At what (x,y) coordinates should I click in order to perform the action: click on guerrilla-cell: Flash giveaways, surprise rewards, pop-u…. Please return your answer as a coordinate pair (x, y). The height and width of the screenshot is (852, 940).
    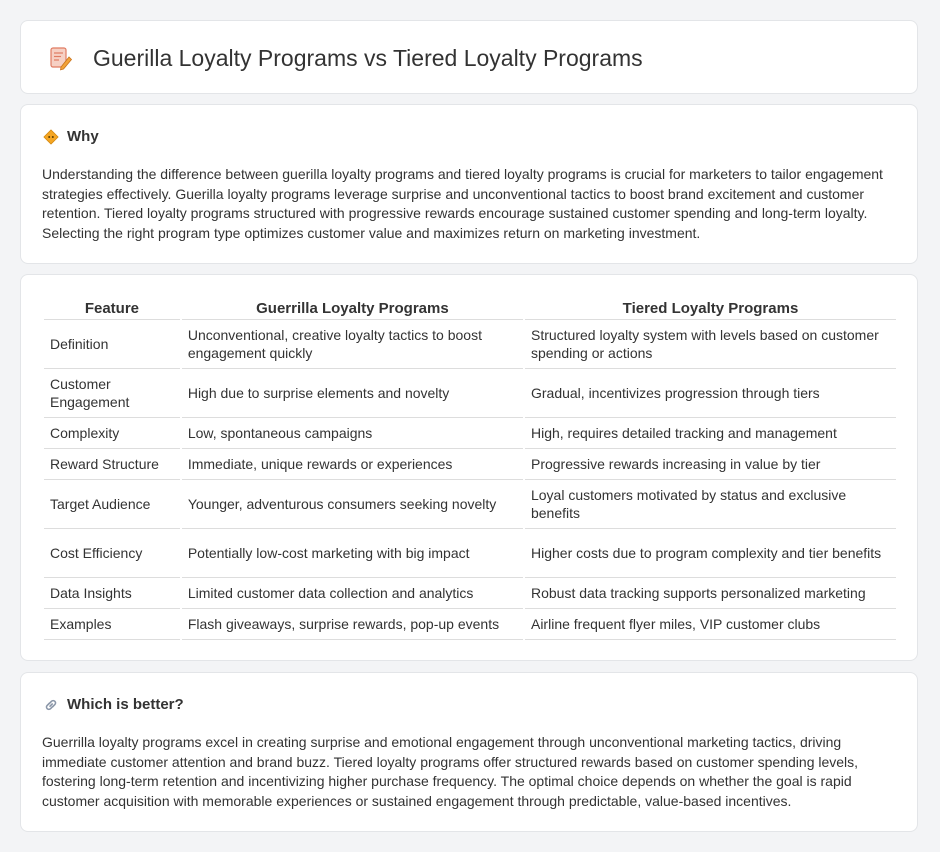
    Looking at the image, I should click on (352, 624).